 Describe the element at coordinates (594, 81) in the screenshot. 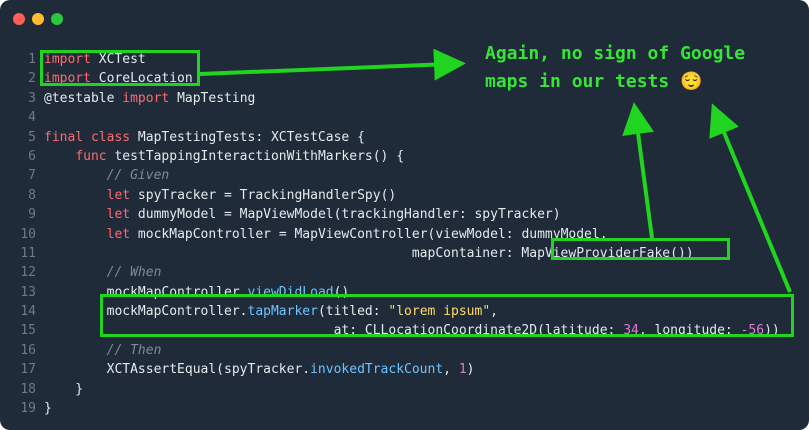

I see `annotation-line-2: maps in our tests 😌` at that location.